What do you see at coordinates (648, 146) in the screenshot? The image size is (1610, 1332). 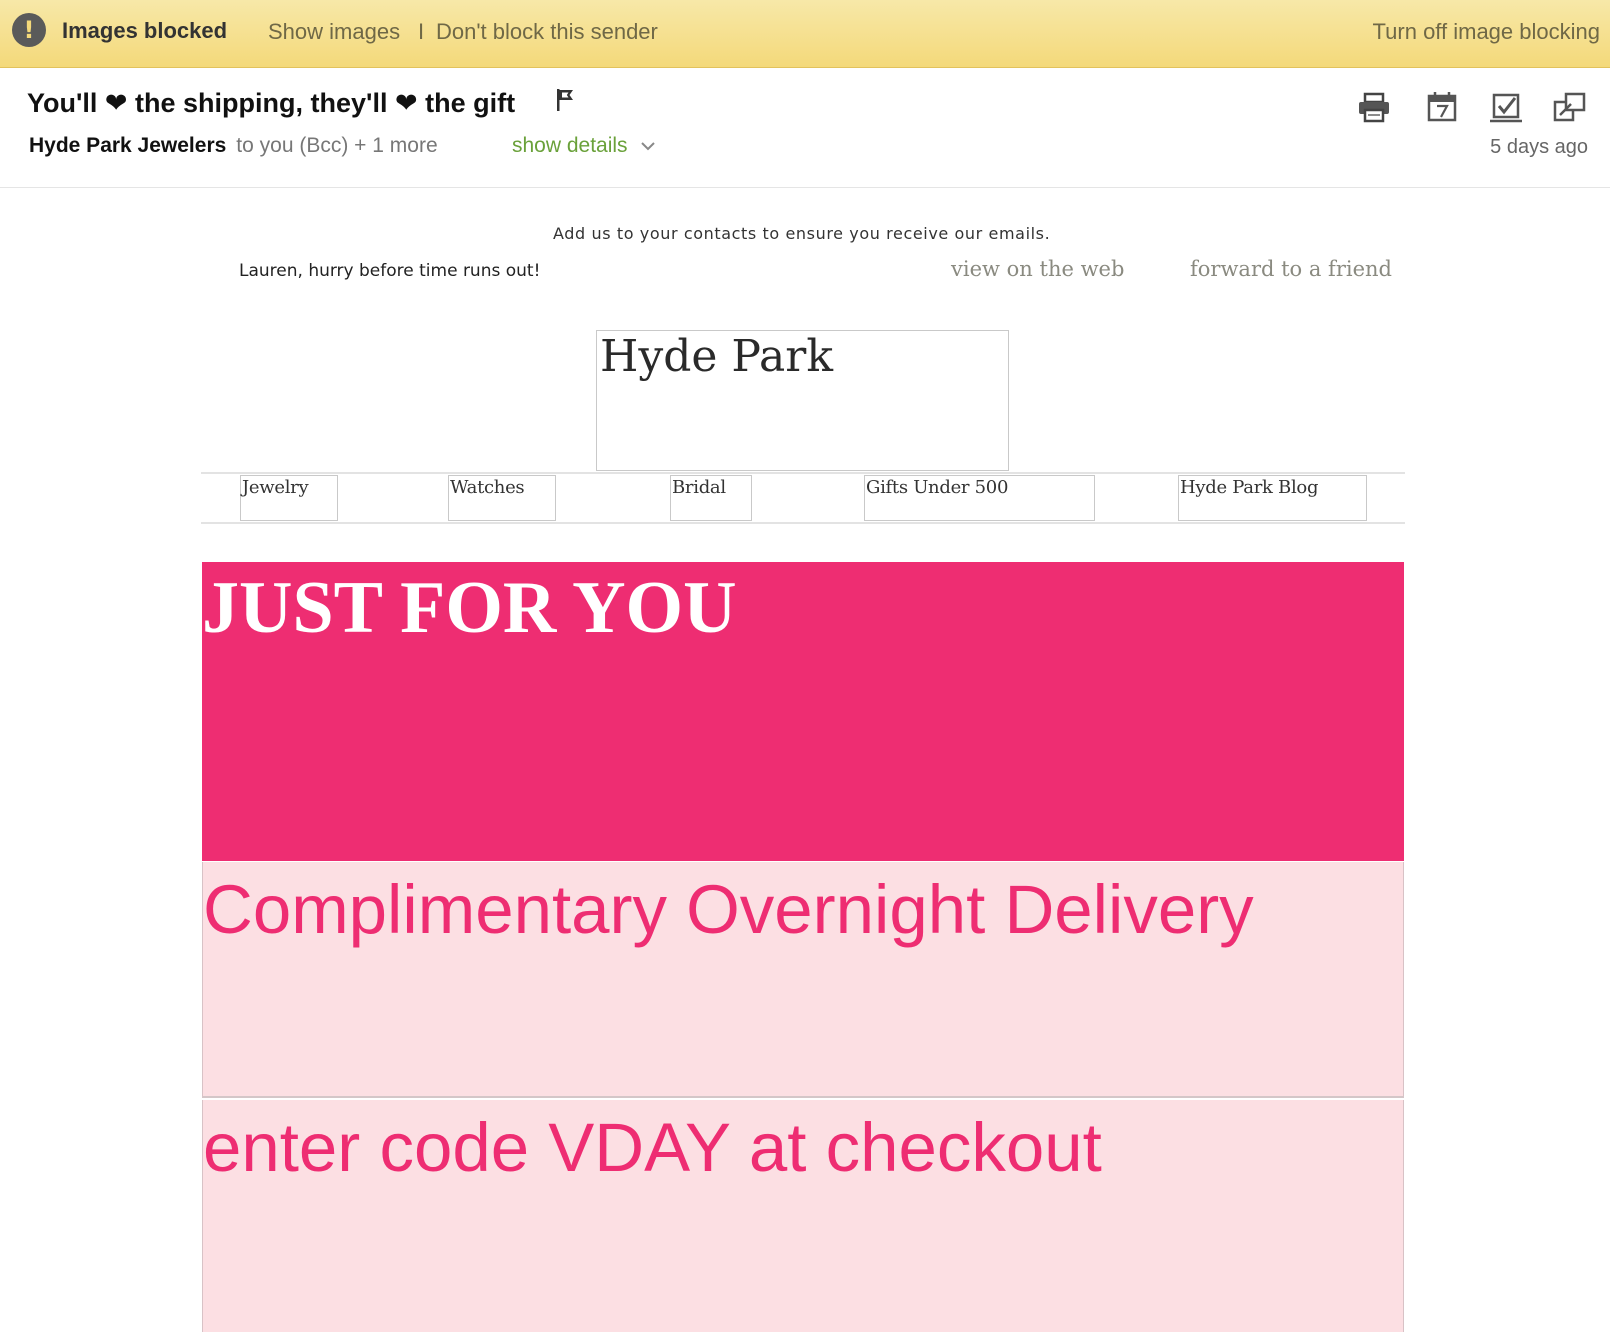 I see `chevron-down-icon` at bounding box center [648, 146].